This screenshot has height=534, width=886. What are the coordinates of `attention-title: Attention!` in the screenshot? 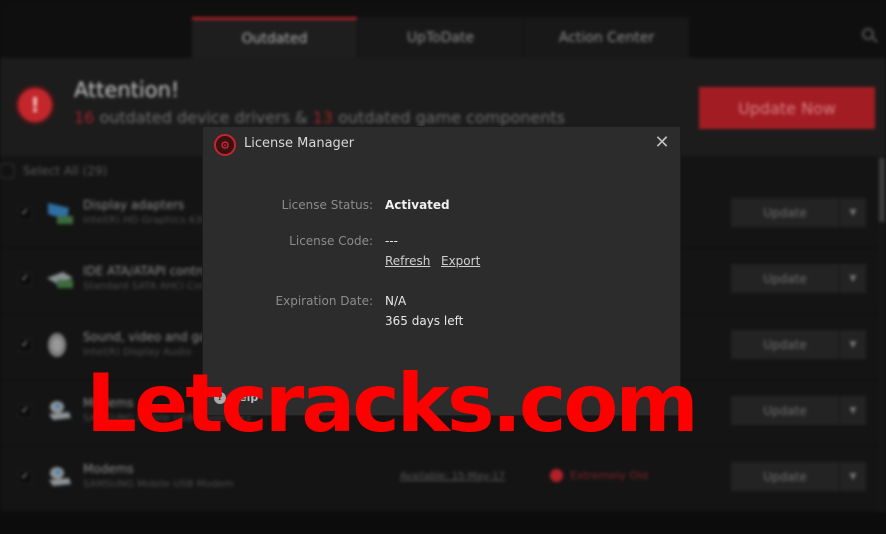 It's located at (127, 90).